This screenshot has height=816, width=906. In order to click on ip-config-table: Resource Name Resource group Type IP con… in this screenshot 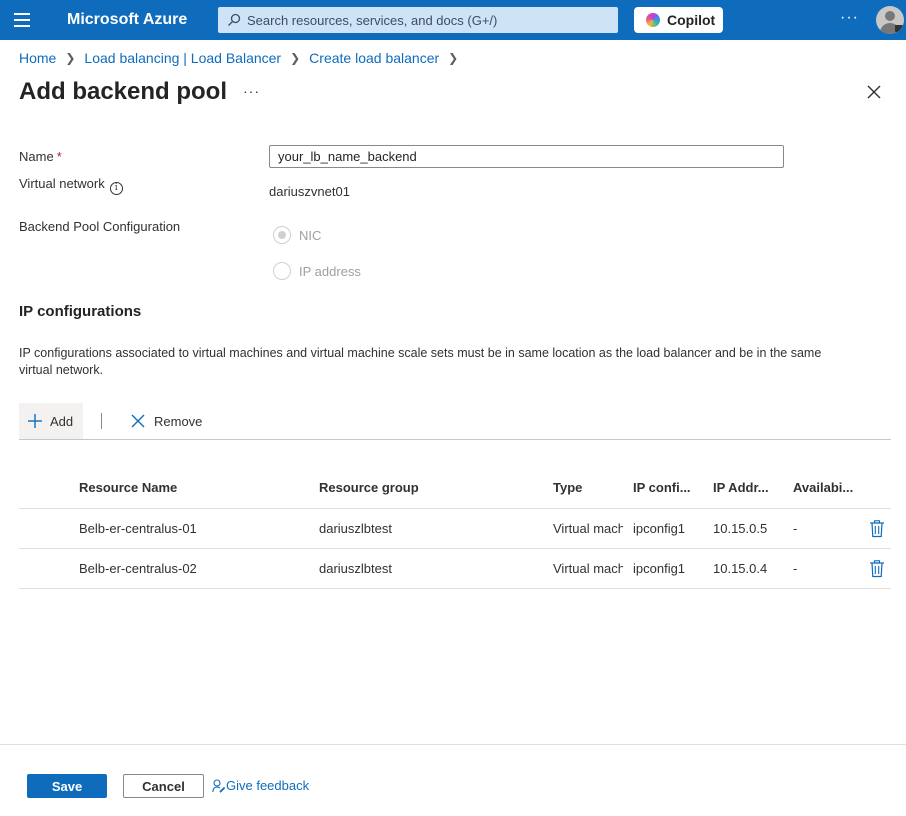, I will do `click(455, 528)`.